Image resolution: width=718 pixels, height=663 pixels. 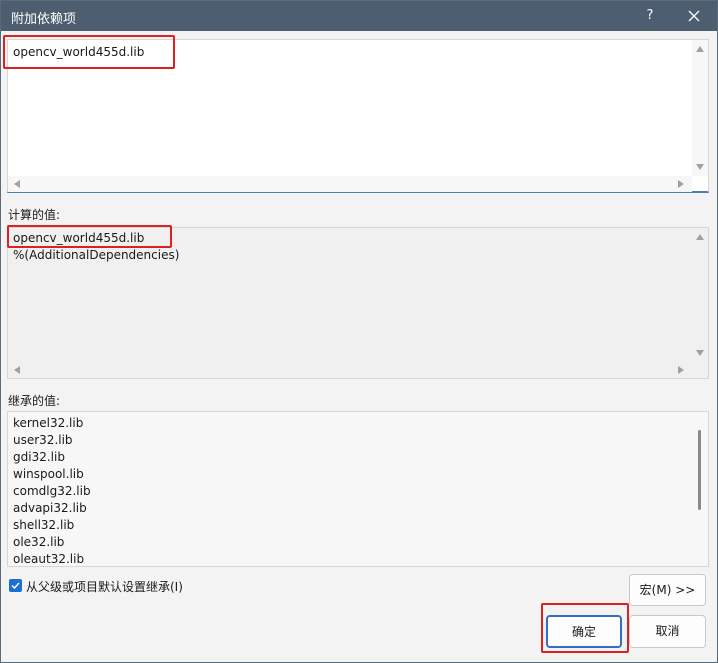 I want to click on inherited-line: comdlg32.lib, so click(x=52, y=491).